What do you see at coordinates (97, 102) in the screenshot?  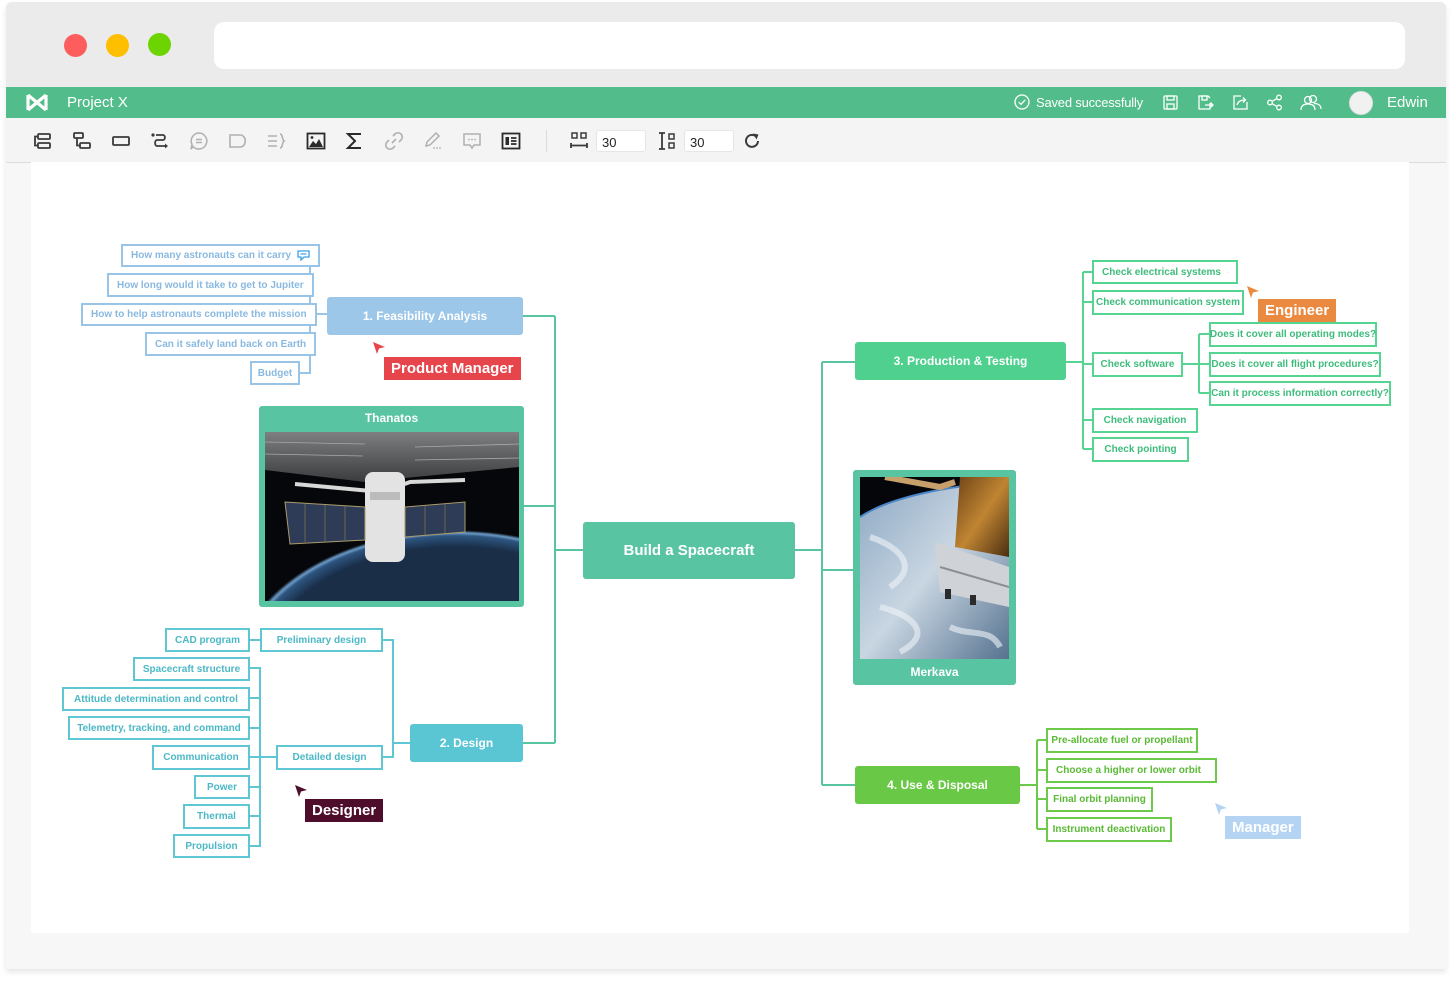 I see `project-title: Project X` at bounding box center [97, 102].